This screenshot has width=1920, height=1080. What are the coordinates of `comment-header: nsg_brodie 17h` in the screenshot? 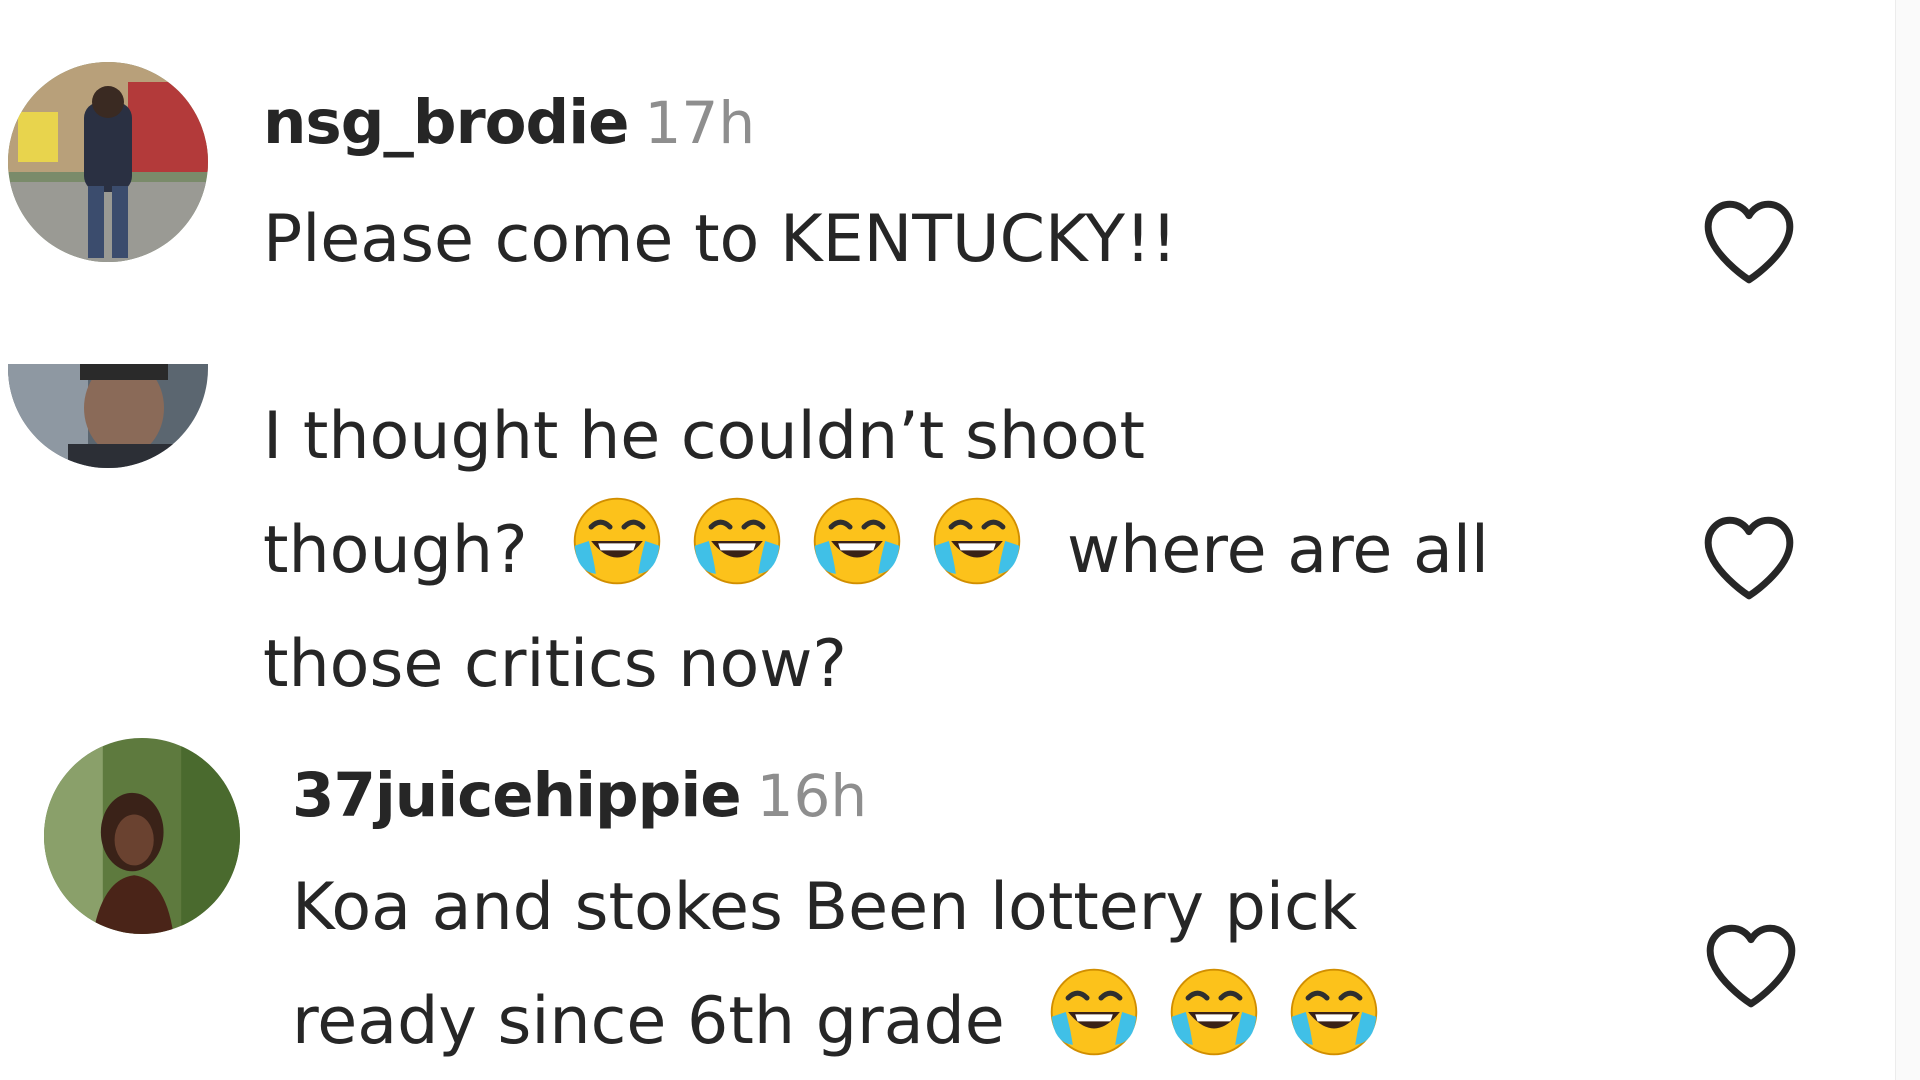 It's located at (509, 122).